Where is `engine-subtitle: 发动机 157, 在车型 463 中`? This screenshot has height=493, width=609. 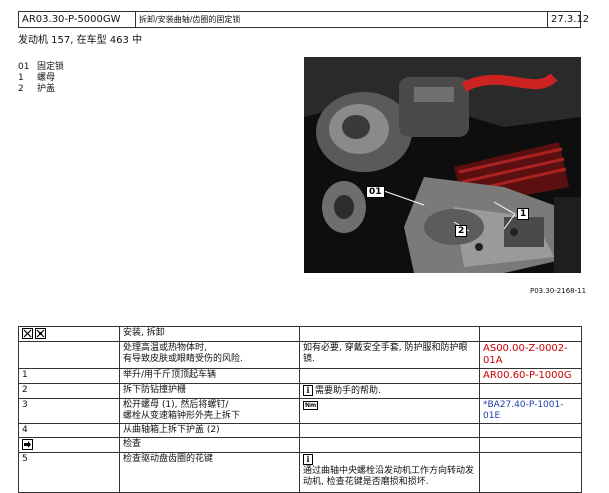 engine-subtitle: 发动机 157, 在车型 463 中 is located at coordinates (80, 40).